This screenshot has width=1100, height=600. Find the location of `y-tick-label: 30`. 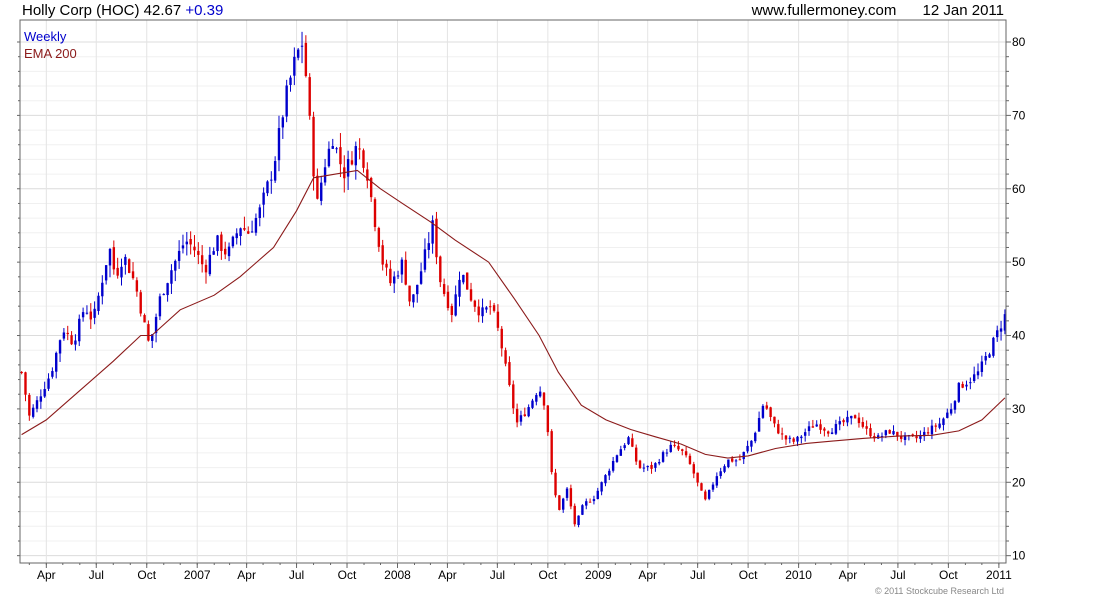

y-tick-label: 30 is located at coordinates (1019, 409).